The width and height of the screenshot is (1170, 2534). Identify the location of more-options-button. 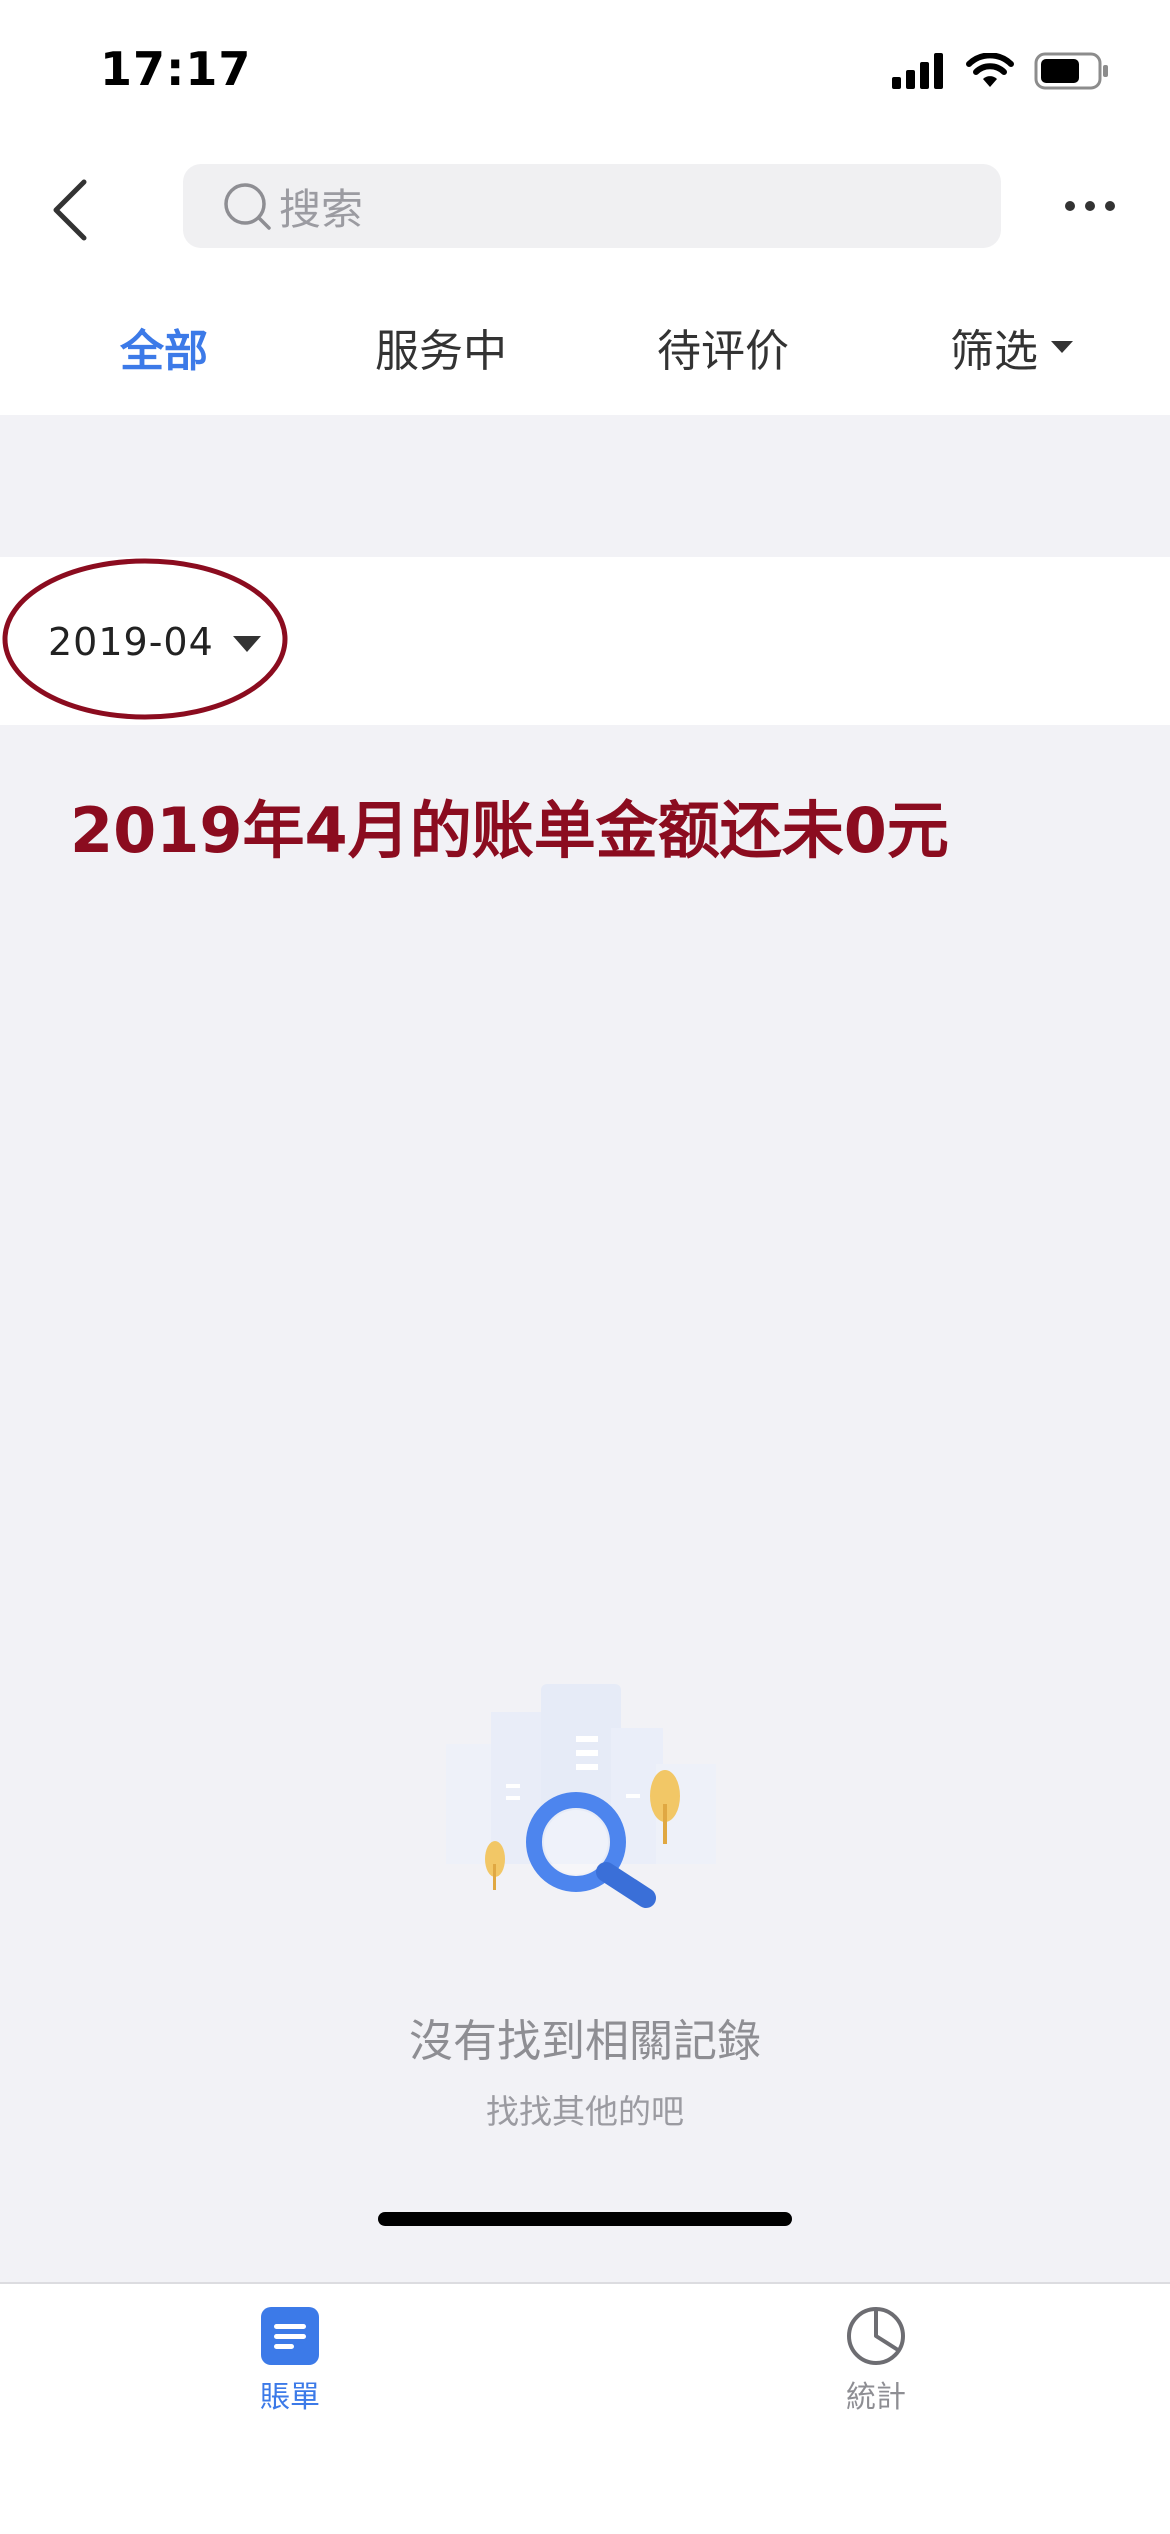
(1090, 206).